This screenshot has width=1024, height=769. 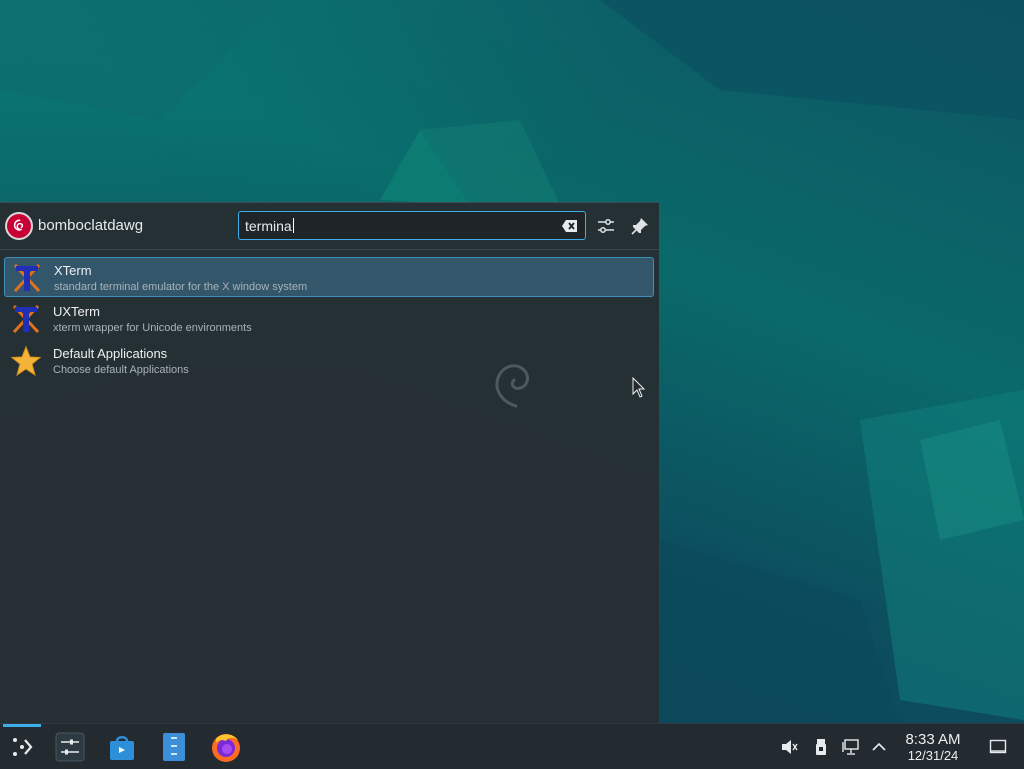 I want to click on firefox-icon, so click(x=226, y=748).